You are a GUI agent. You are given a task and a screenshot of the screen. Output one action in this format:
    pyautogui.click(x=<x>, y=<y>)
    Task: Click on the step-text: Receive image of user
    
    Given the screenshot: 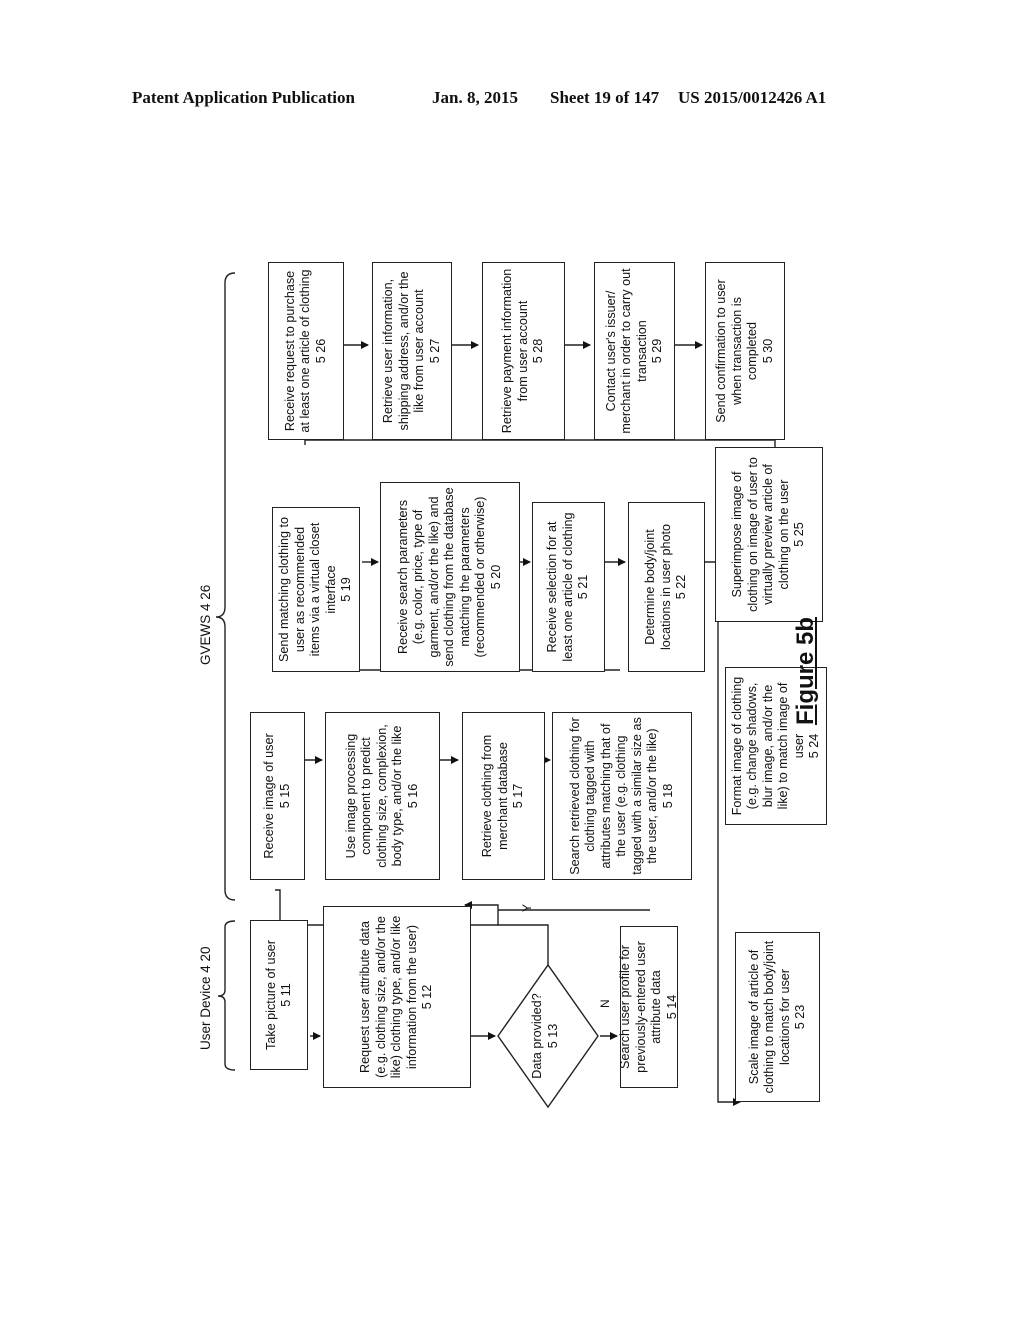 What is the action you would take?
    pyautogui.click(x=269, y=796)
    